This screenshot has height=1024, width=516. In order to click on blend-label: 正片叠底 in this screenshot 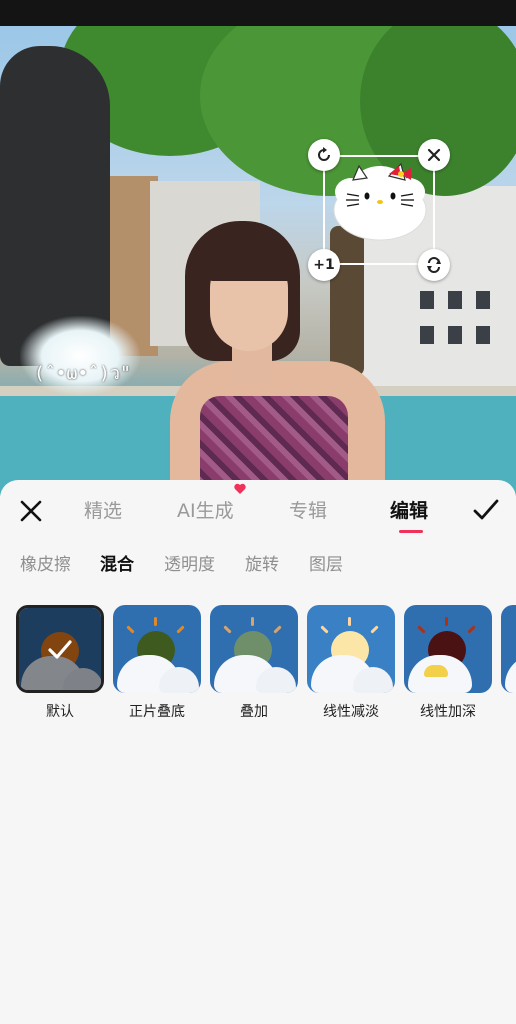, I will do `click(157, 712)`.